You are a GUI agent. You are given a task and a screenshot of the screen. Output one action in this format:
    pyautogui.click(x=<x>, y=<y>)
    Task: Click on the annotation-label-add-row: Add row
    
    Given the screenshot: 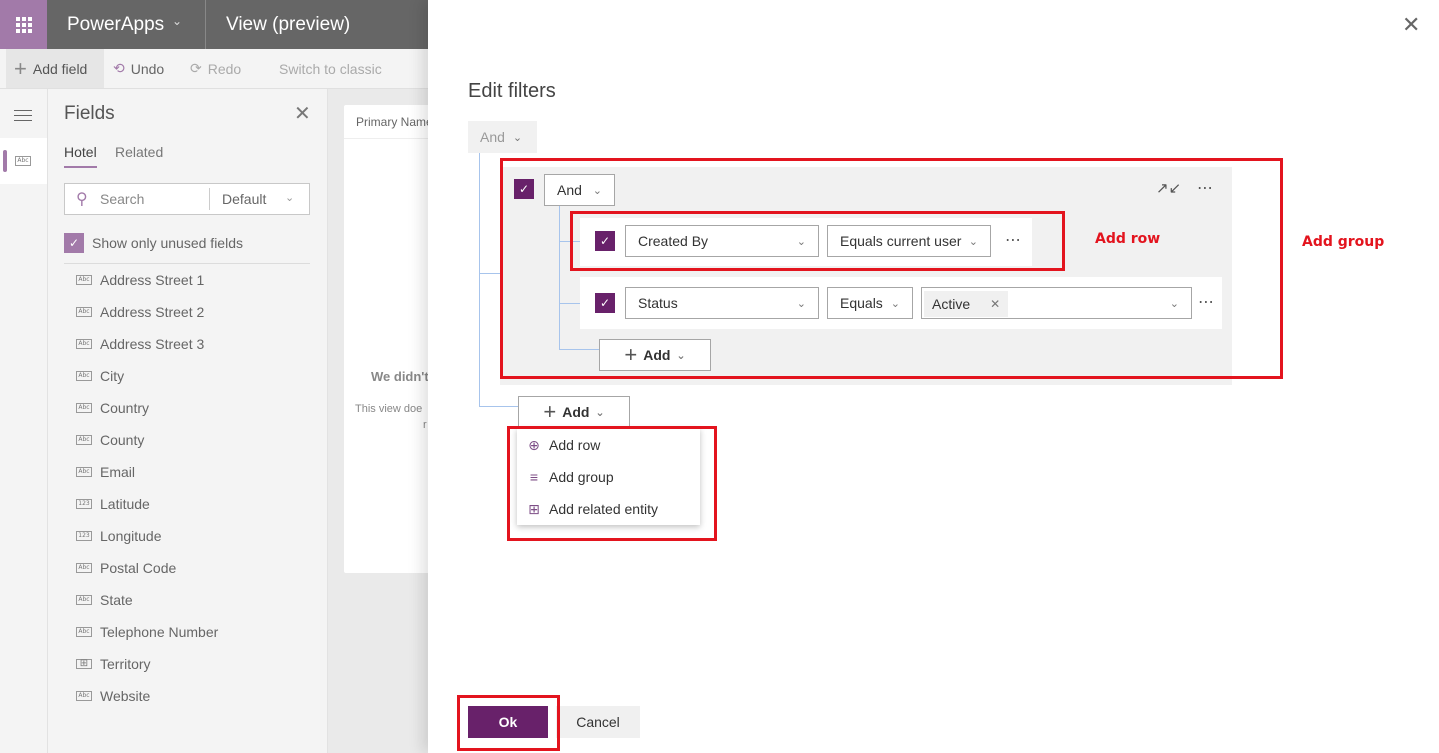 What is the action you would take?
    pyautogui.click(x=1128, y=239)
    